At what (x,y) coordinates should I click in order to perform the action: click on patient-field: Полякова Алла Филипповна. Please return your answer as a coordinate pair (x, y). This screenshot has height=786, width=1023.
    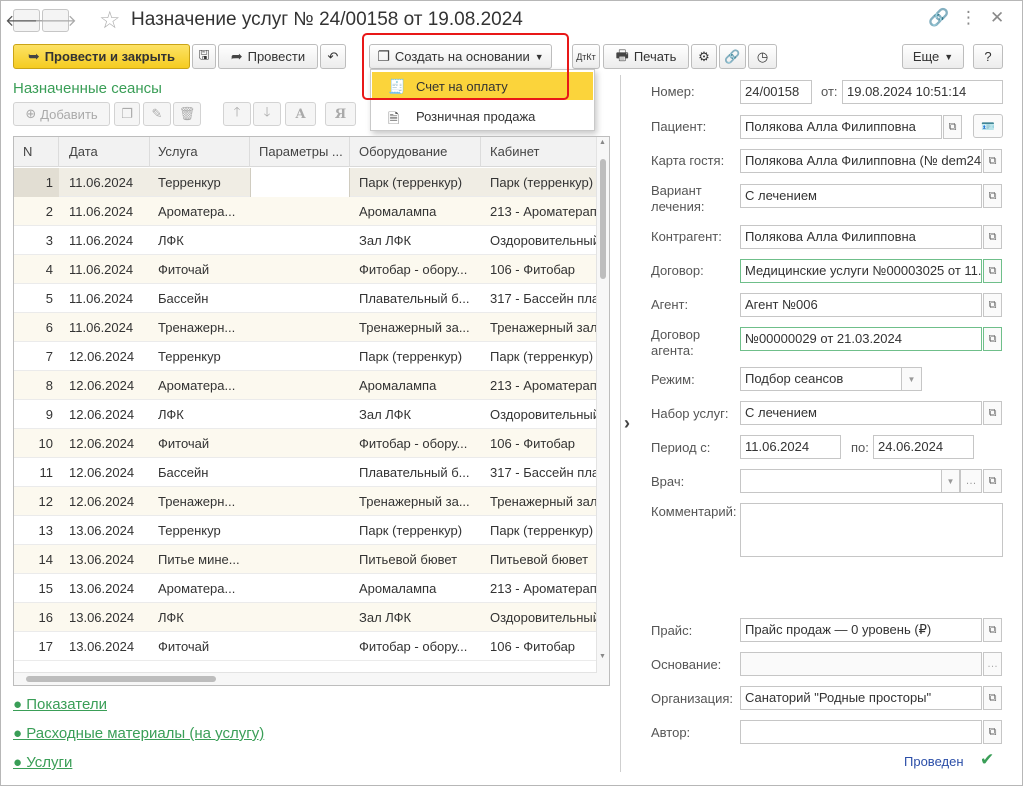
    Looking at the image, I should click on (841, 127).